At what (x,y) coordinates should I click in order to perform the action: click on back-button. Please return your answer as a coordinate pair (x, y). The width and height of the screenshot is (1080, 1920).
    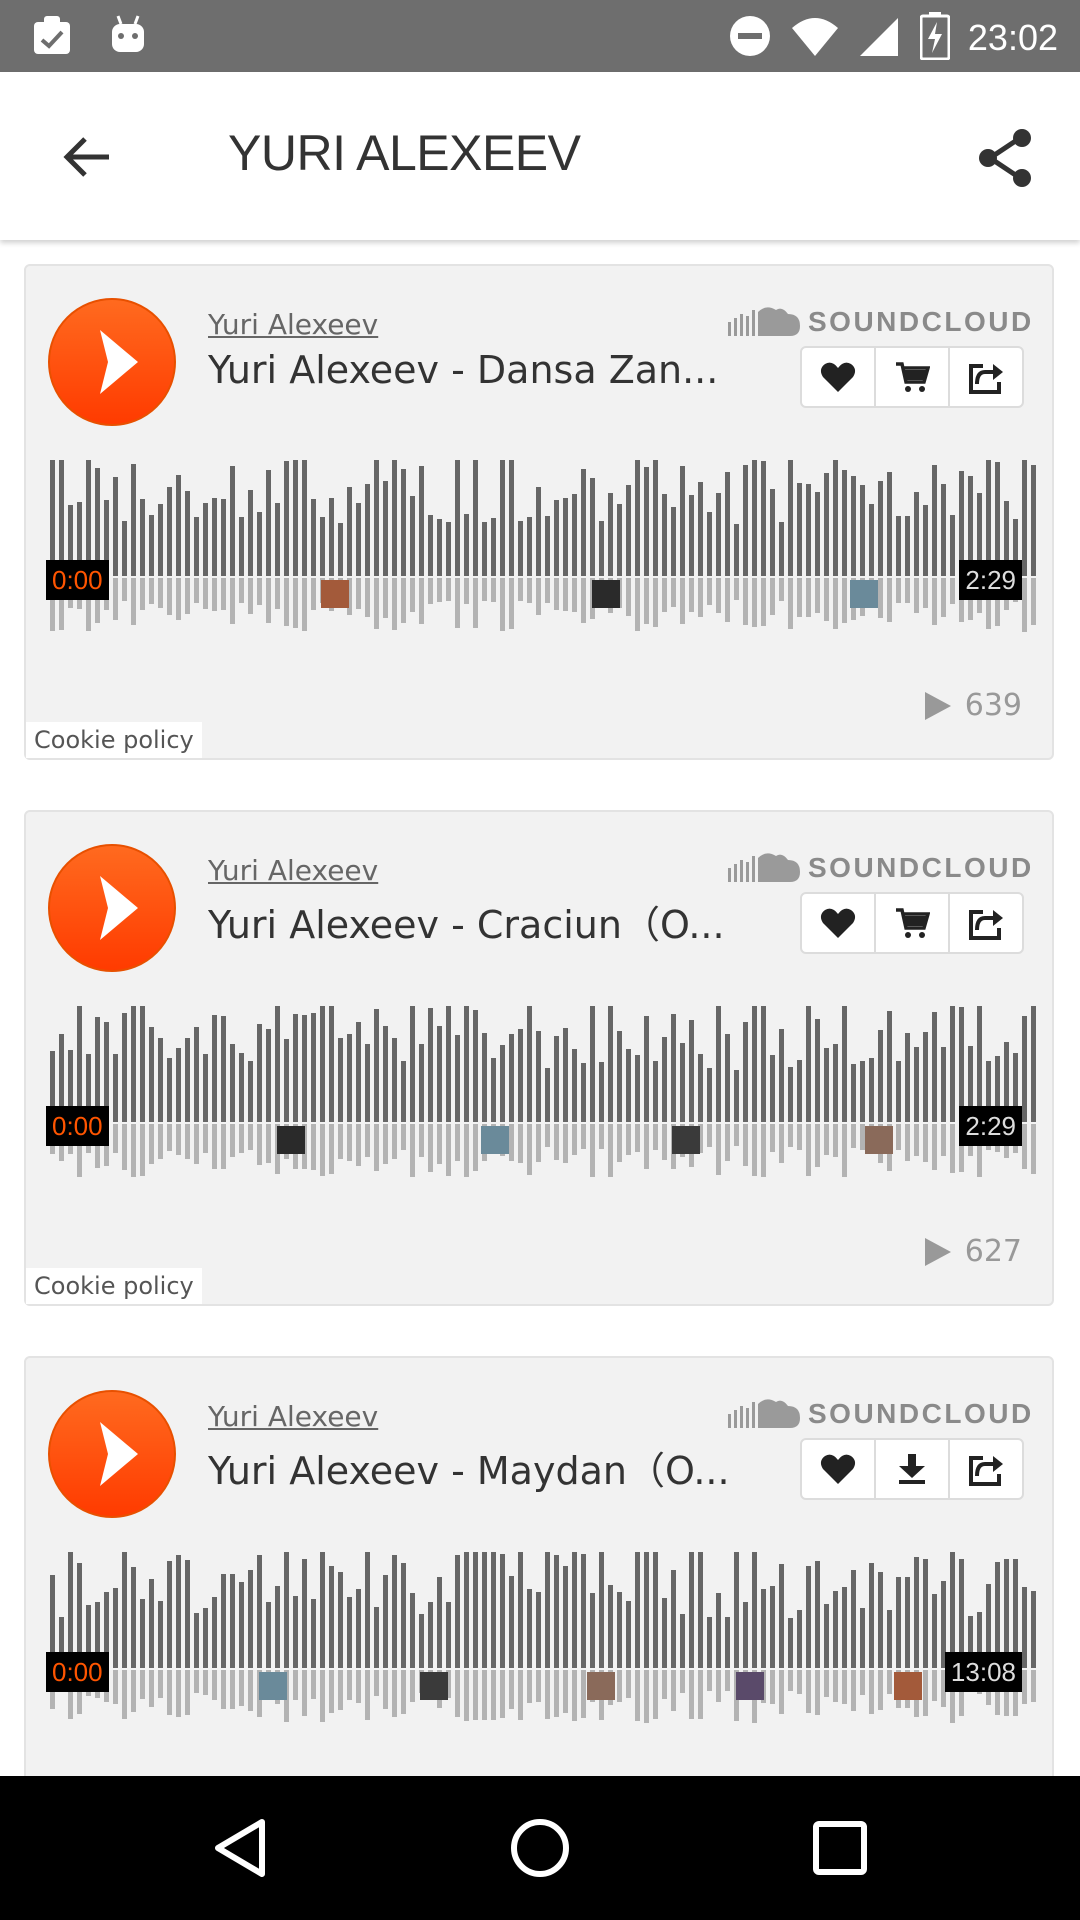
    Looking at the image, I should click on (87, 157).